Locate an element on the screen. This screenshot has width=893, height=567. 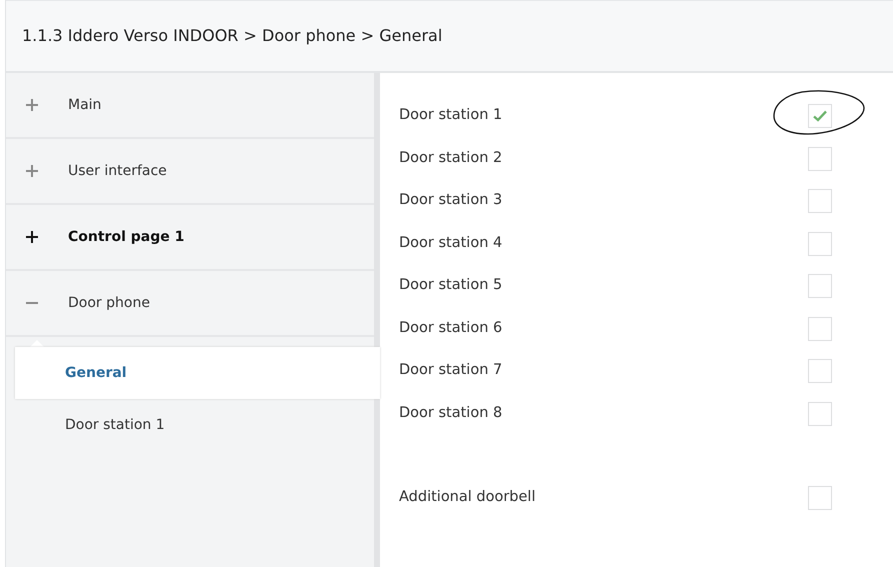
expand-icon is located at coordinates (32, 237).